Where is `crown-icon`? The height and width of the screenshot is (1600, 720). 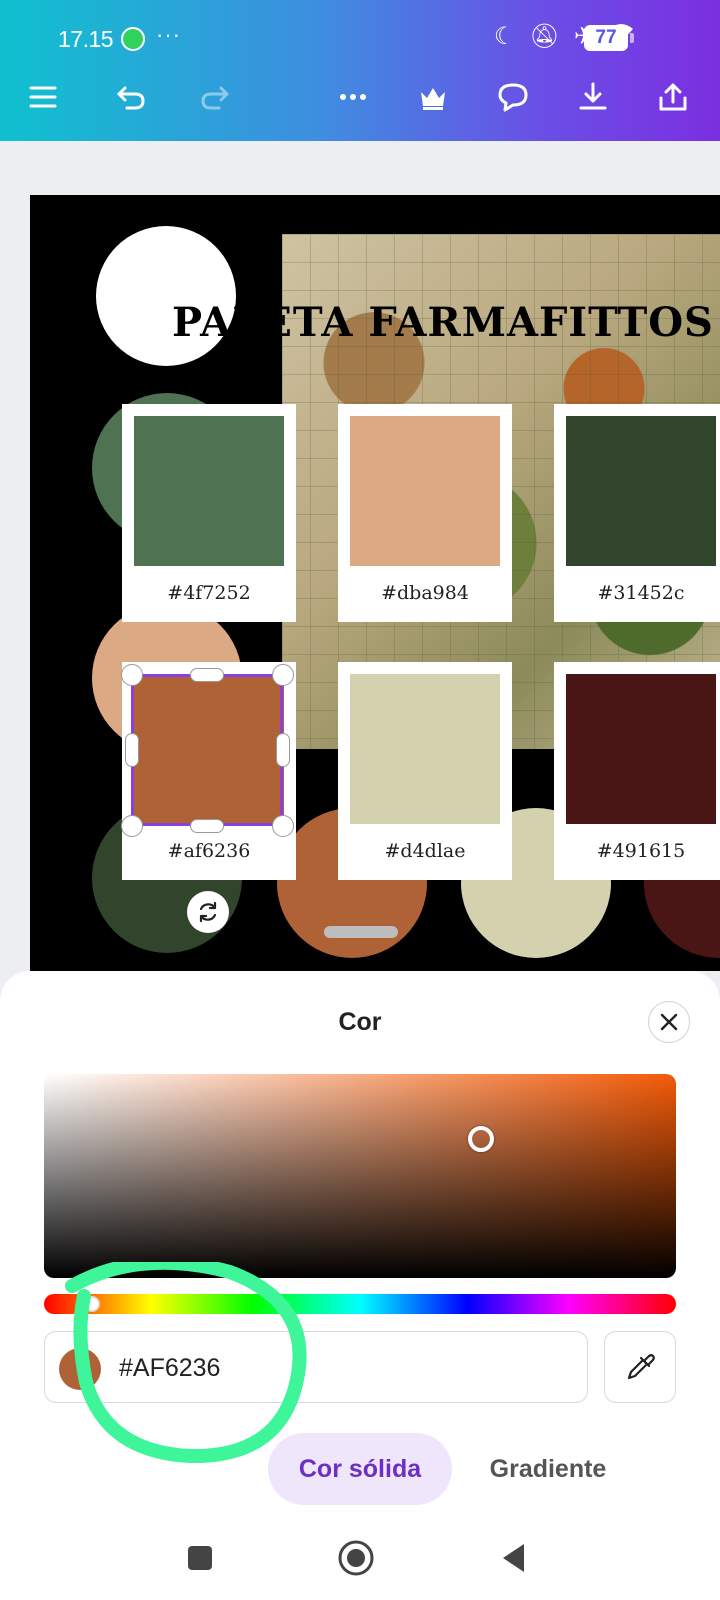
crown-icon is located at coordinates (433, 99).